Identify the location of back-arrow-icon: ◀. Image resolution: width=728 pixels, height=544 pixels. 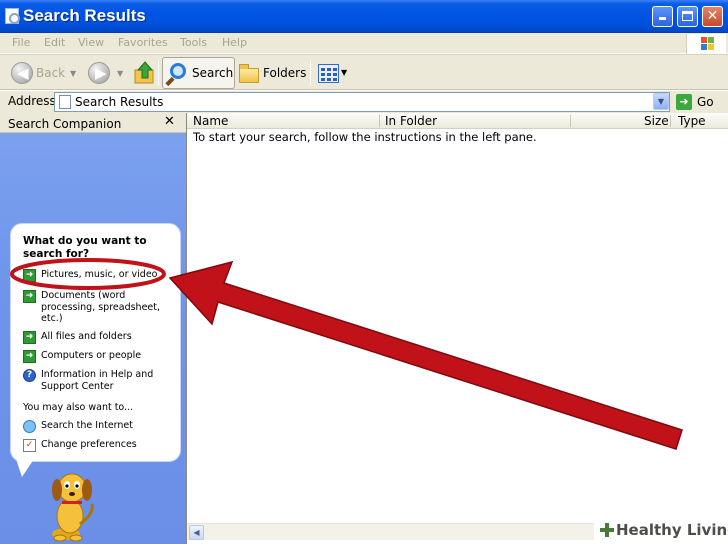
(22, 73).